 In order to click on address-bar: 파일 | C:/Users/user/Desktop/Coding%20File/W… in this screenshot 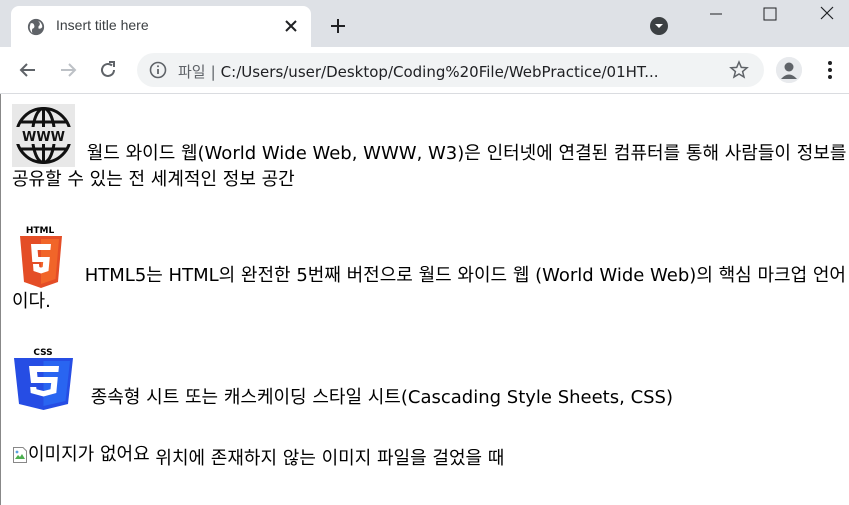, I will do `click(450, 70)`.